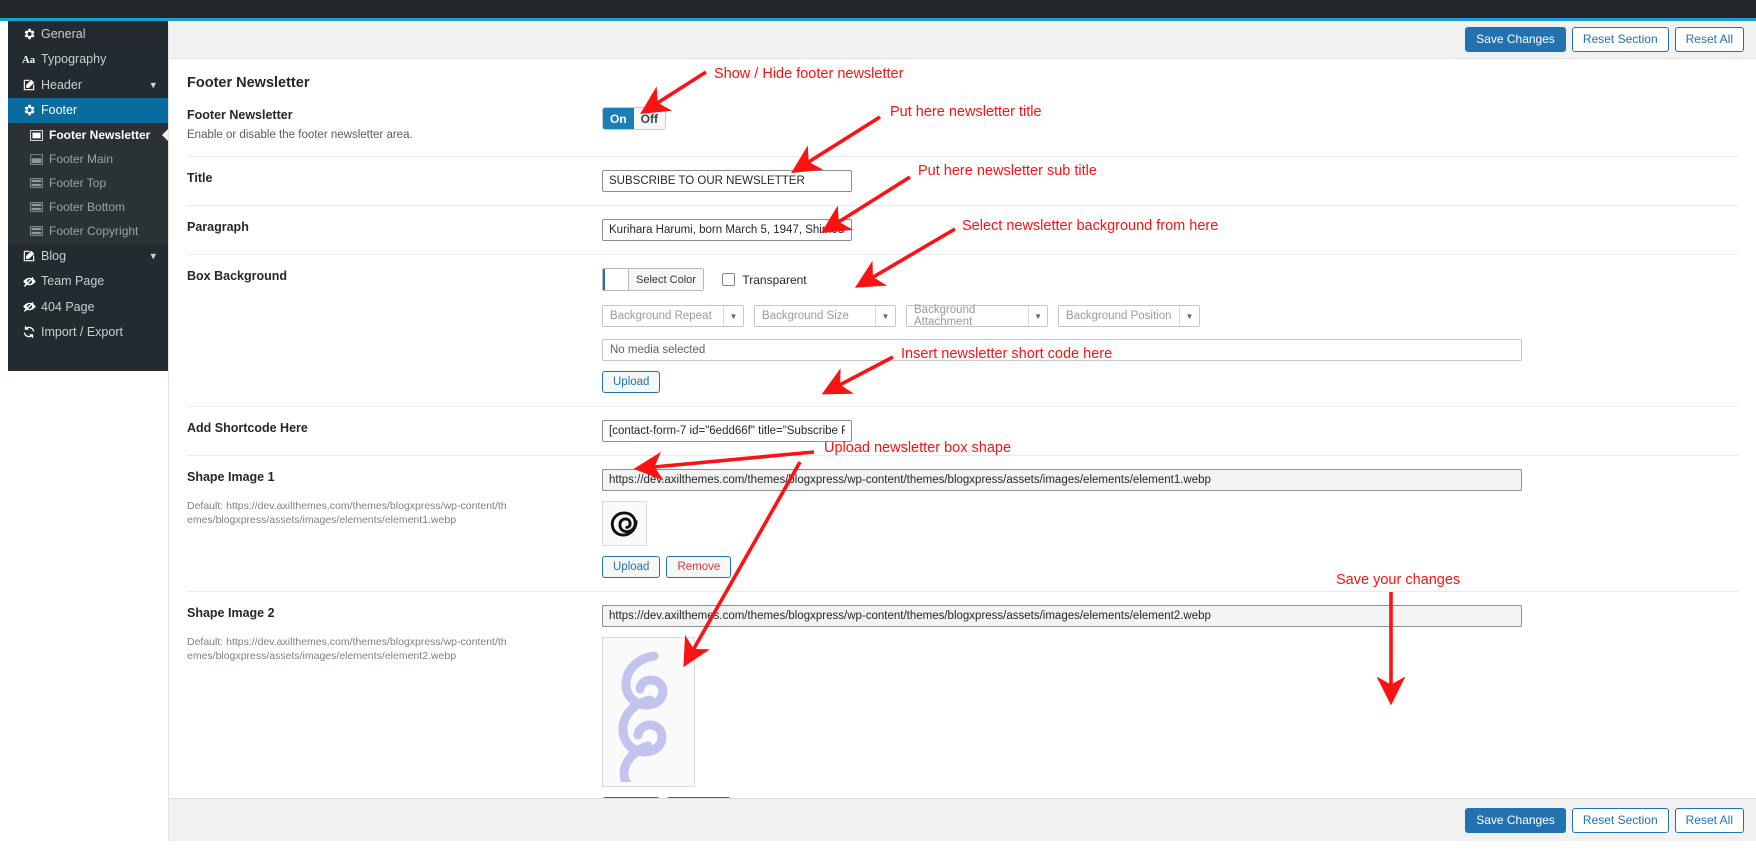  I want to click on sidebar-item-label: 404 Page, so click(68, 306).